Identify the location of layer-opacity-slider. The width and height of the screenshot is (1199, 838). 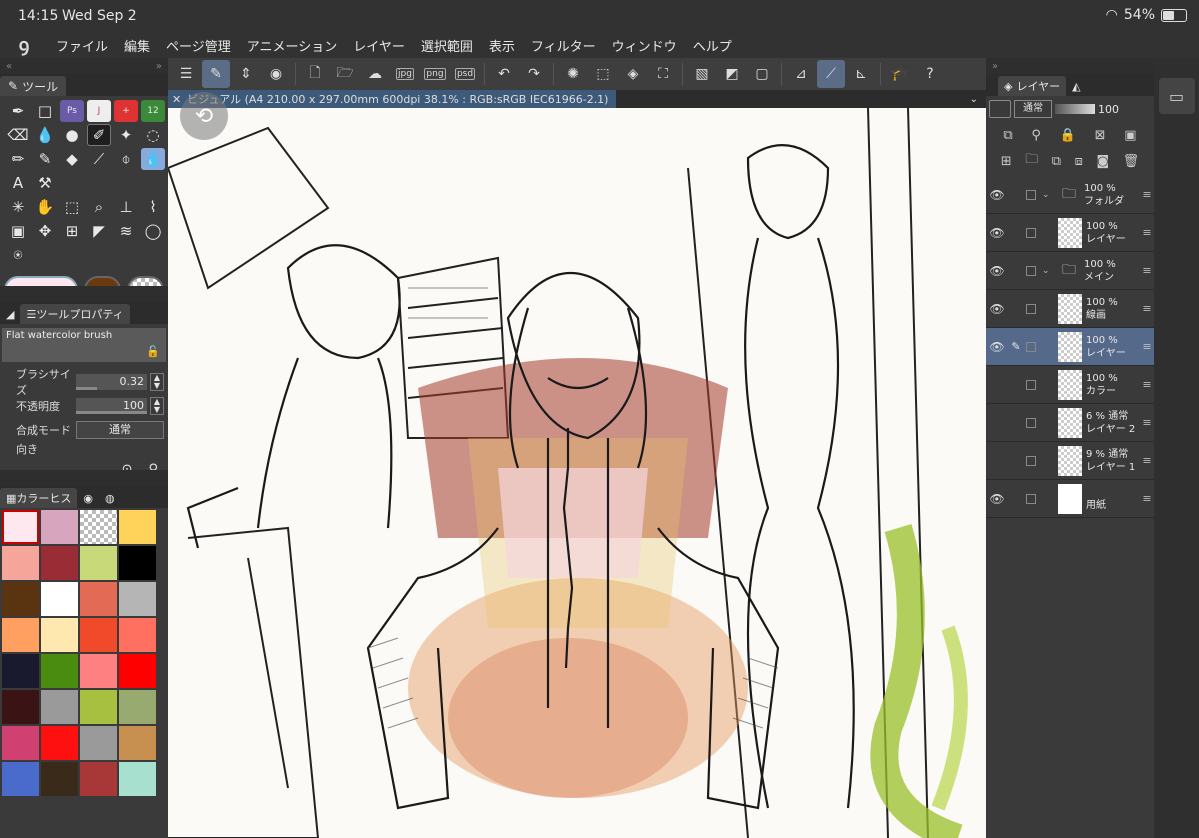
(1075, 109).